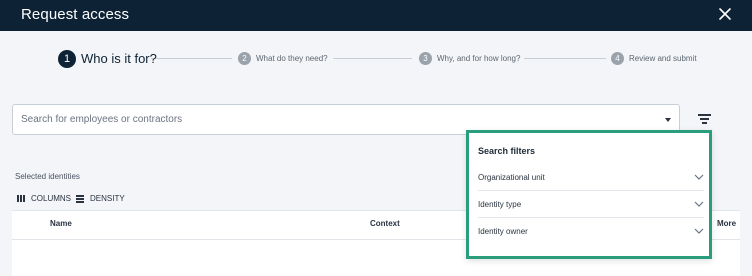 Image resolution: width=752 pixels, height=276 pixels. What do you see at coordinates (67, 59) in the screenshot?
I see `step-1-number: 1` at bounding box center [67, 59].